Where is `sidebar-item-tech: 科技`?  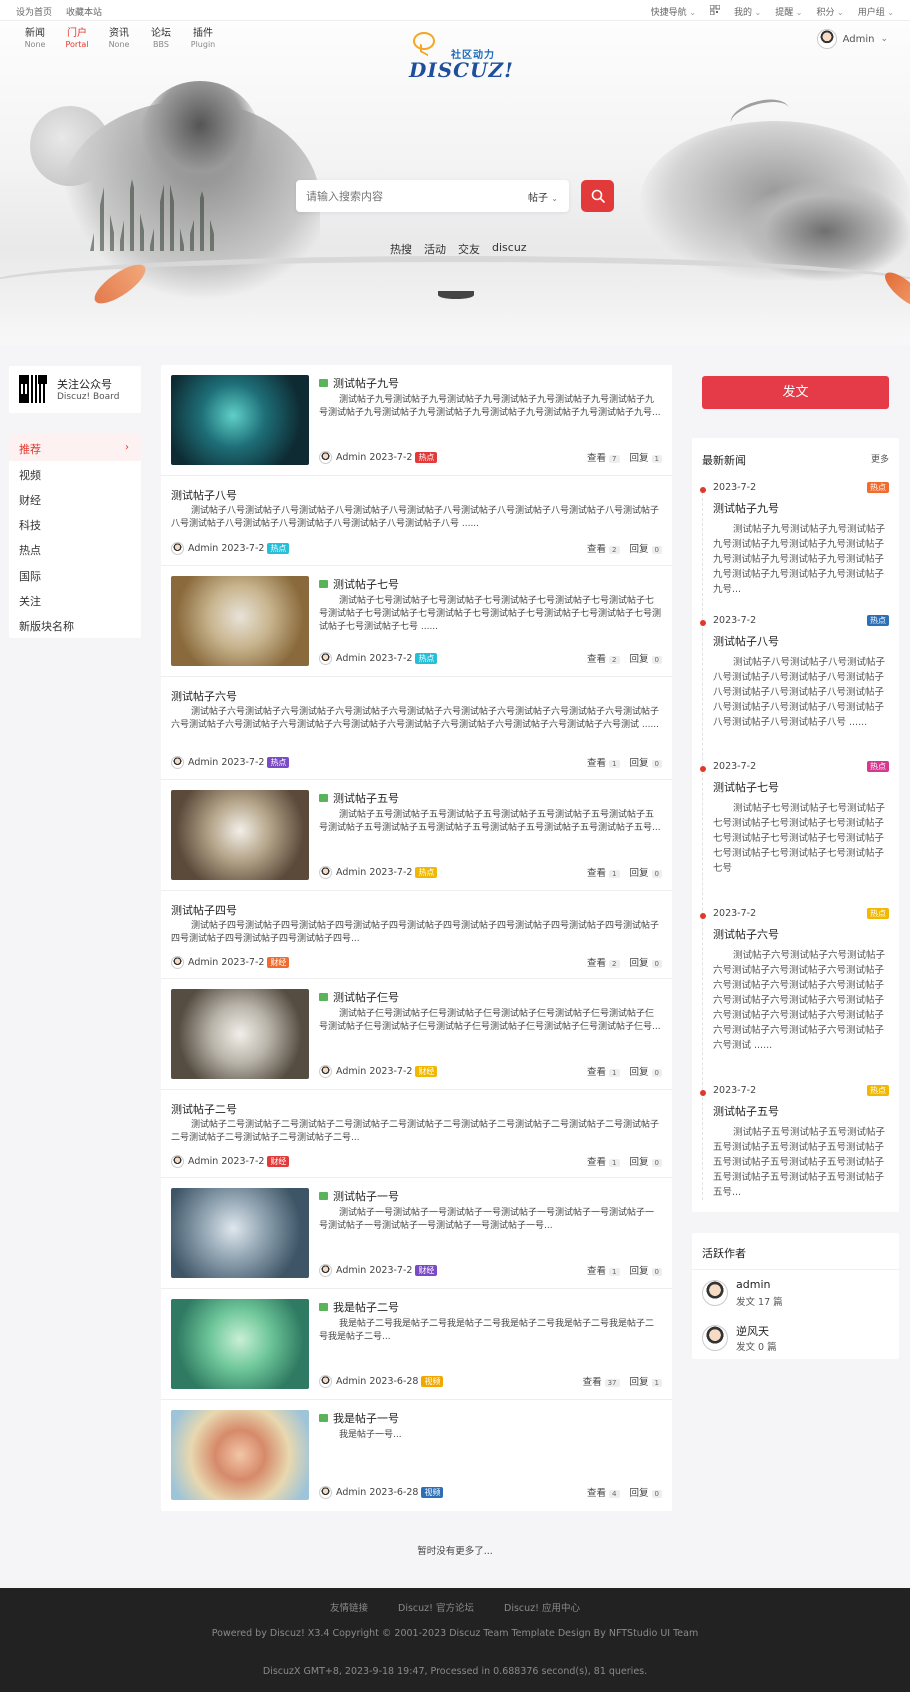
sidebar-item-tech: 科技 is located at coordinates (30, 525).